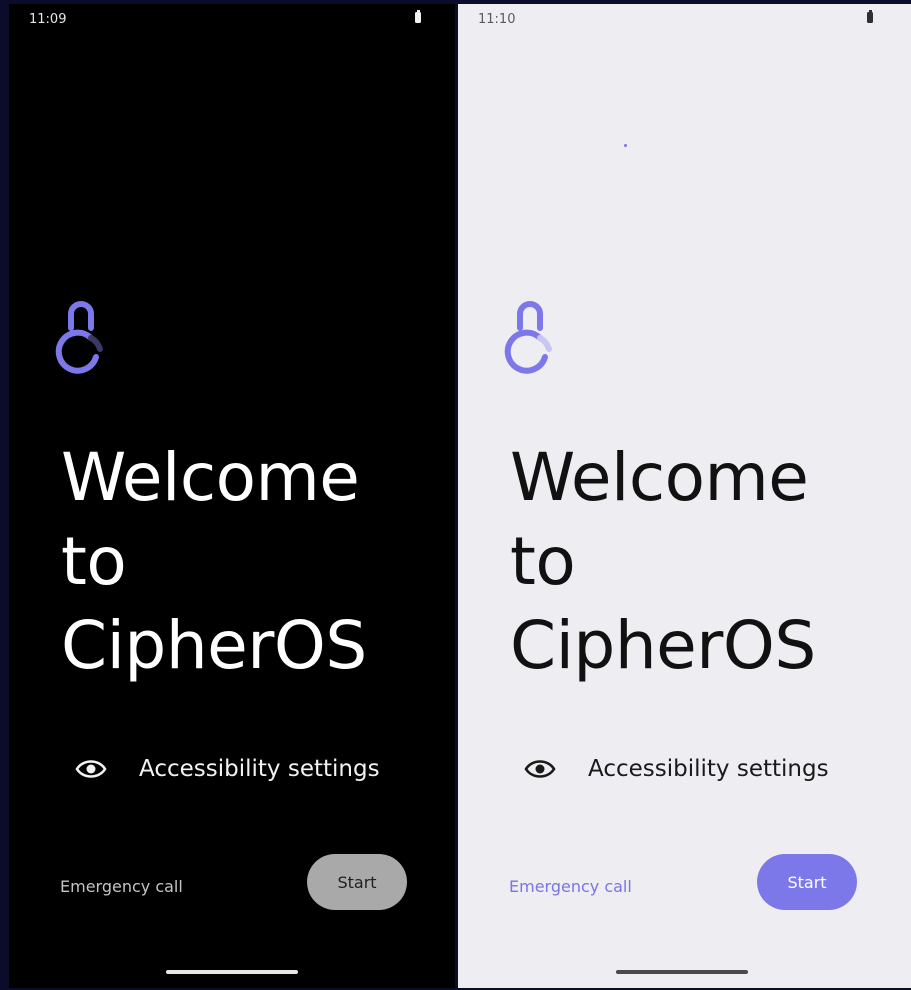 The height and width of the screenshot is (990, 911). What do you see at coordinates (497, 19) in the screenshot?
I see `status-time: 11:10` at bounding box center [497, 19].